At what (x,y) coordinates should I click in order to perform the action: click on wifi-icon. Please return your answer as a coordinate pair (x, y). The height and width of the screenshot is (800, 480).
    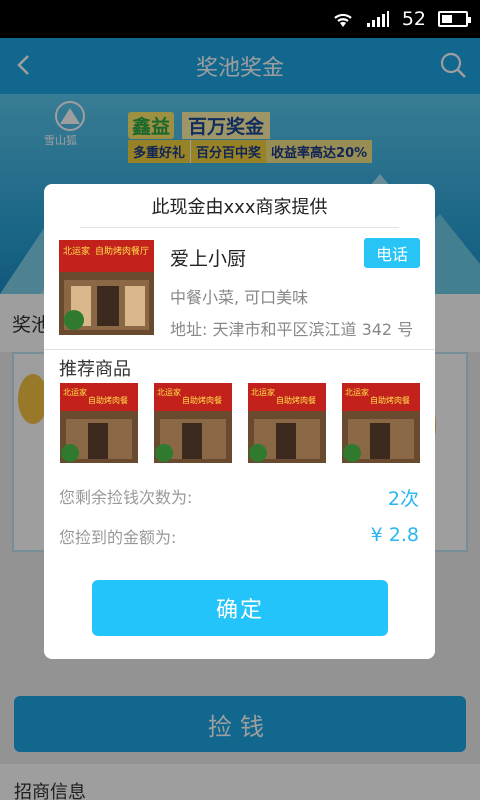
    Looking at the image, I should click on (343, 20).